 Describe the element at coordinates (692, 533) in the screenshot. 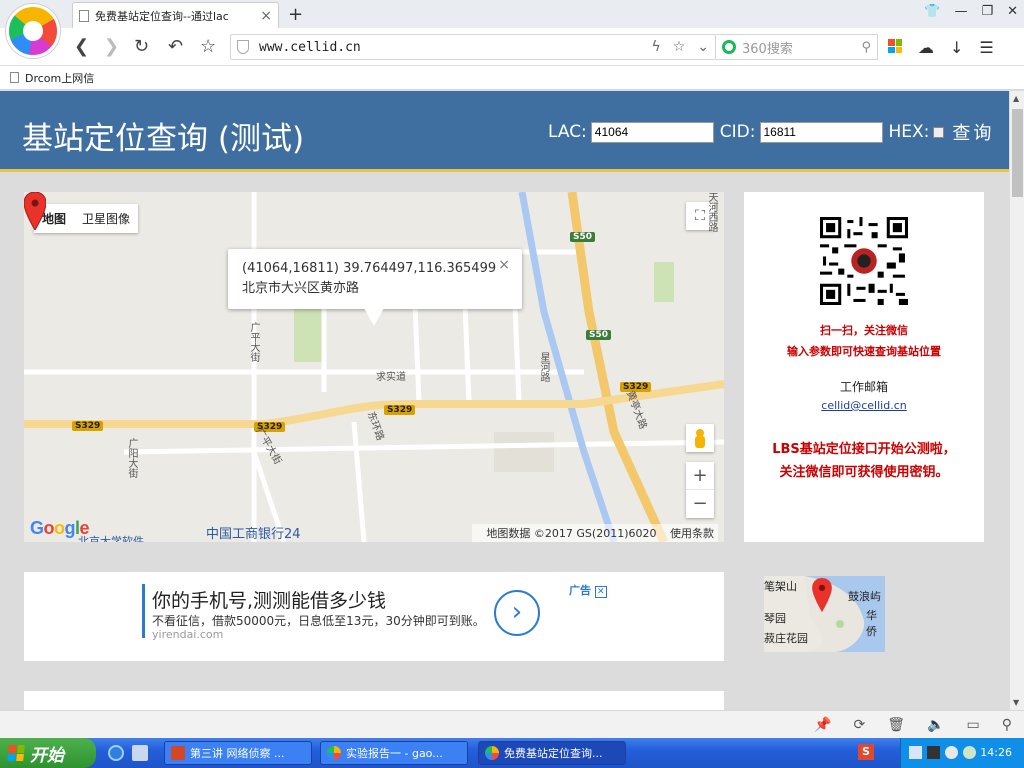

I see `terms-link: 使用条款` at that location.